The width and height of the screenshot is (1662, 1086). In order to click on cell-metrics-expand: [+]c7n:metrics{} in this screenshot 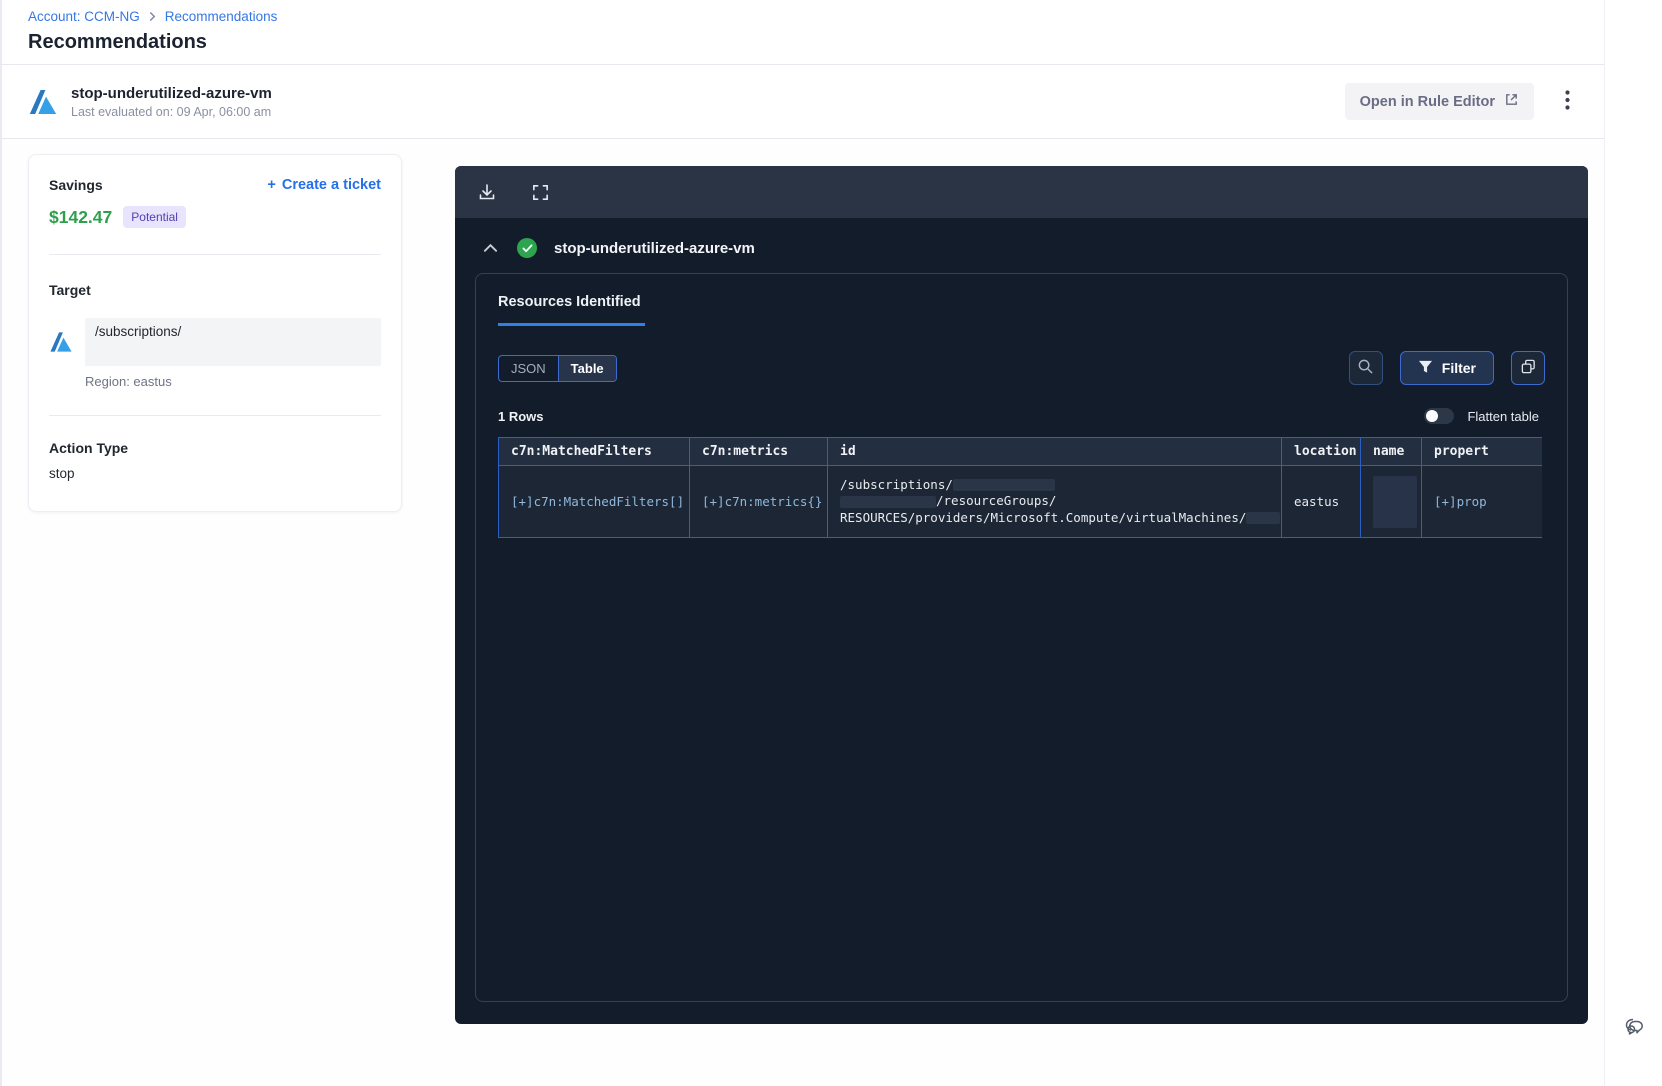, I will do `click(762, 501)`.